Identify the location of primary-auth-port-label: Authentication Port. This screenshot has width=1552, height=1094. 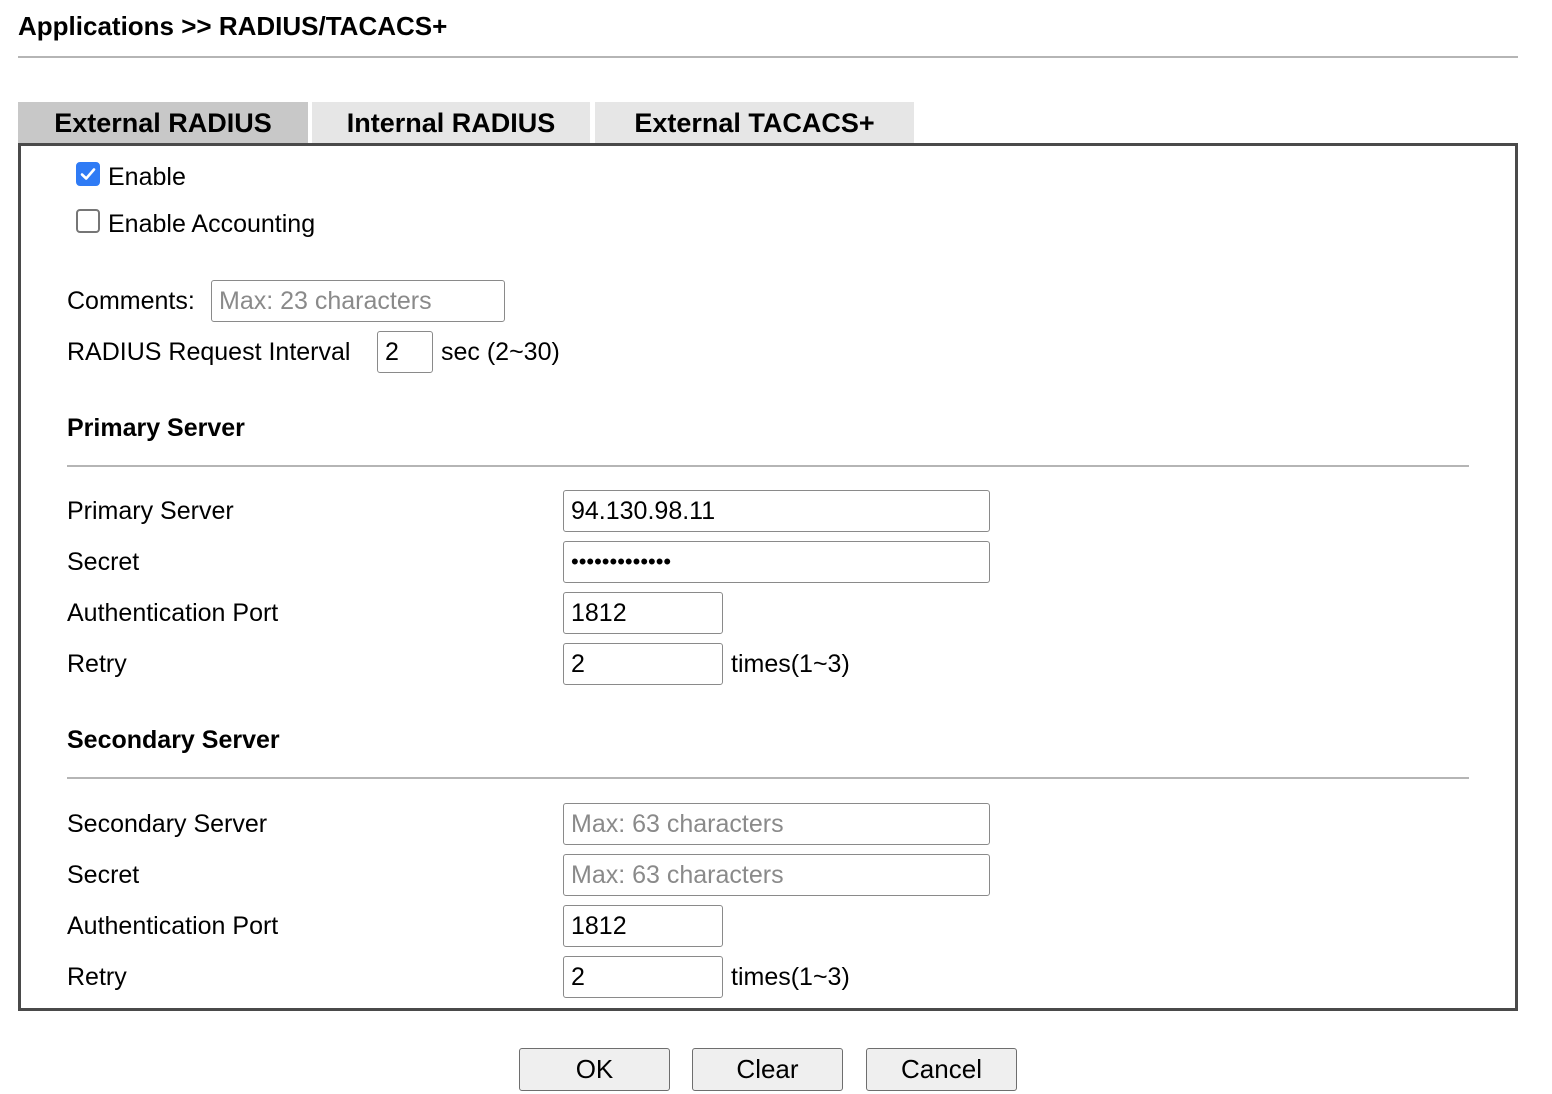
(173, 613).